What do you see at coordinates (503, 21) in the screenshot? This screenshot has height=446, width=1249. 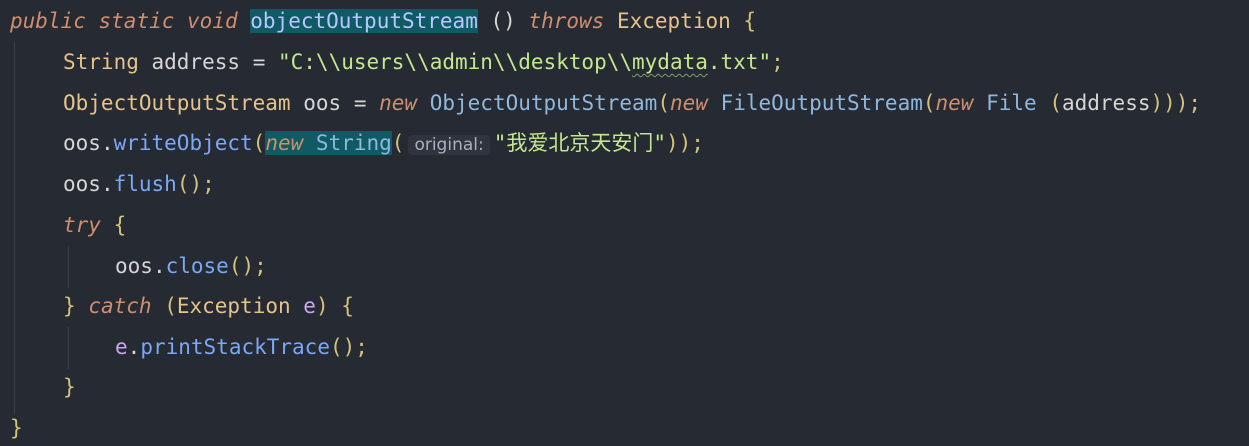 I see `parens: ()` at bounding box center [503, 21].